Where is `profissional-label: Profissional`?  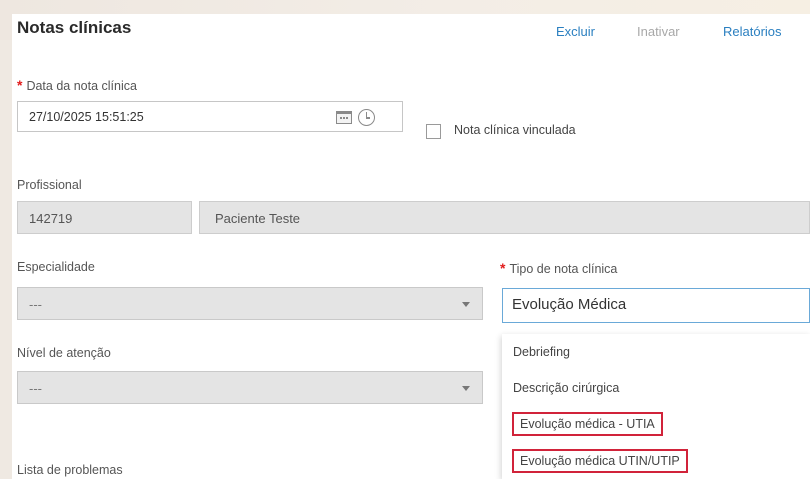
profissional-label: Profissional is located at coordinates (49, 185).